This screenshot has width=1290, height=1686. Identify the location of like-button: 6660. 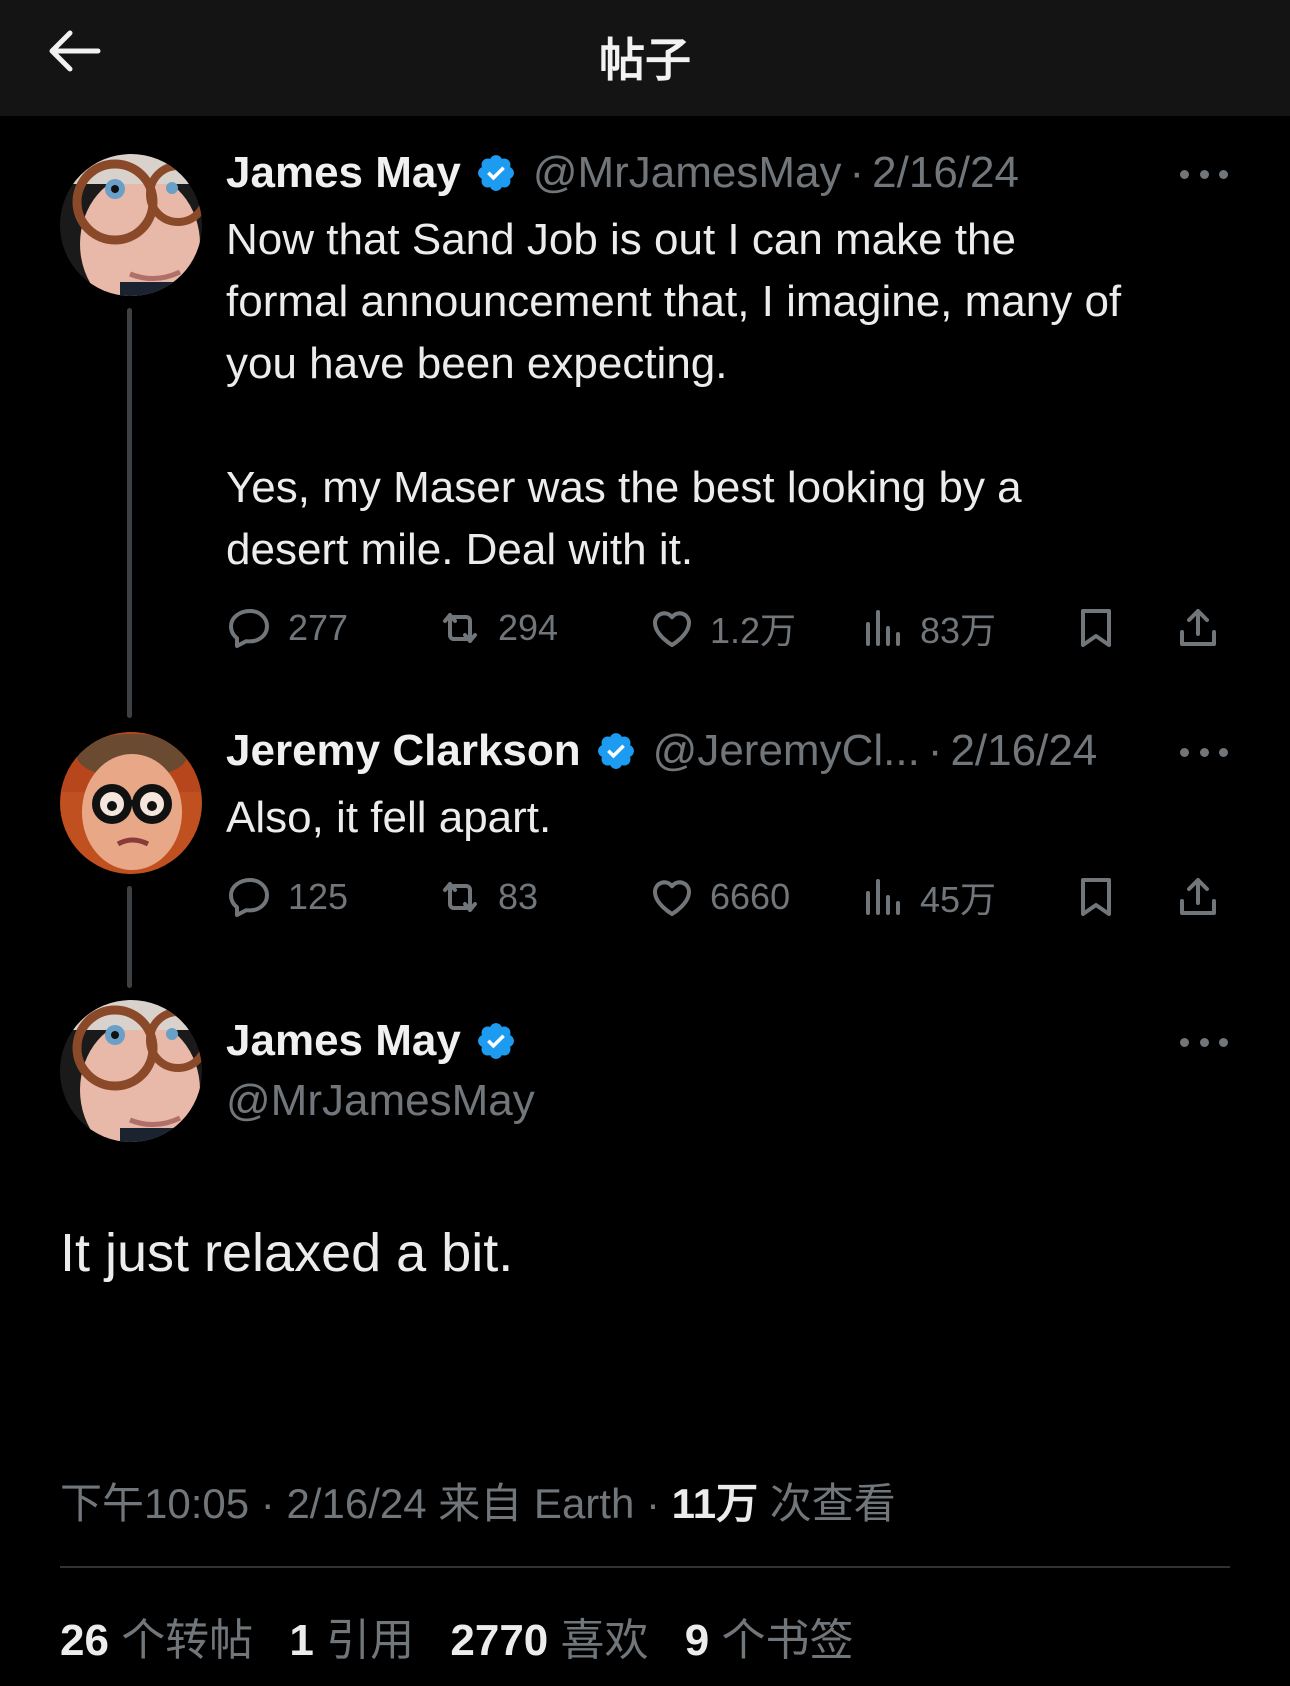
(719, 897).